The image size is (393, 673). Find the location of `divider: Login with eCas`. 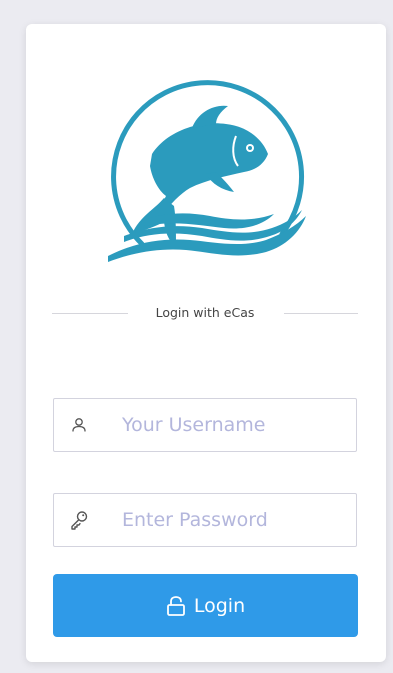

divider: Login with eCas is located at coordinates (205, 313).